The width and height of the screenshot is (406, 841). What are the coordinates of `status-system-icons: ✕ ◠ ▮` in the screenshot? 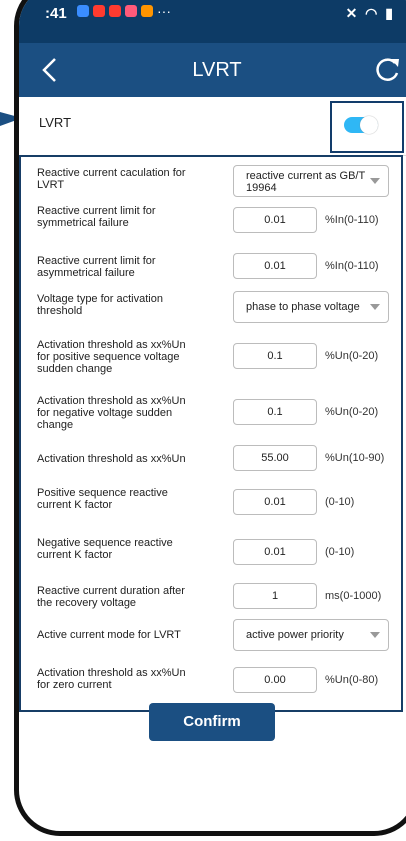 It's located at (370, 13).